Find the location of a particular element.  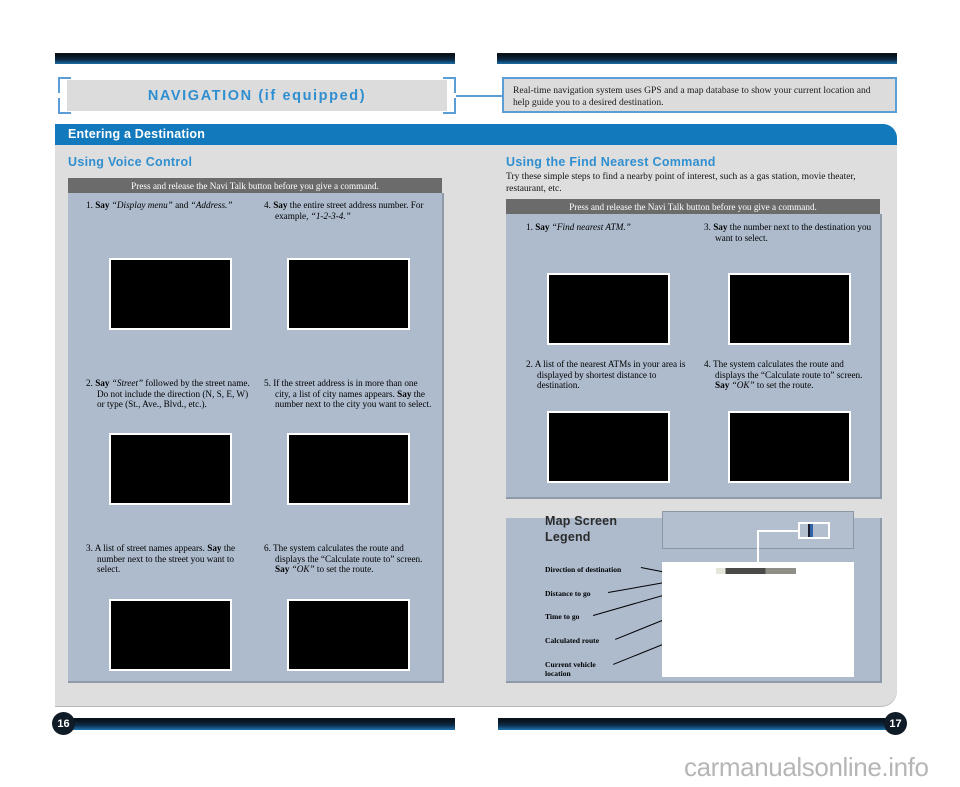

panel-header-bar: Entering a Destination is located at coordinates (476, 134).